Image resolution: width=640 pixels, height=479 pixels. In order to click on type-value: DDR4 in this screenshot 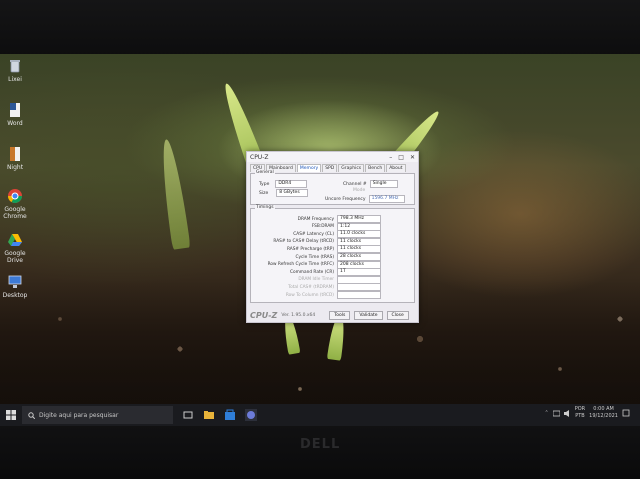, I will do `click(291, 184)`.